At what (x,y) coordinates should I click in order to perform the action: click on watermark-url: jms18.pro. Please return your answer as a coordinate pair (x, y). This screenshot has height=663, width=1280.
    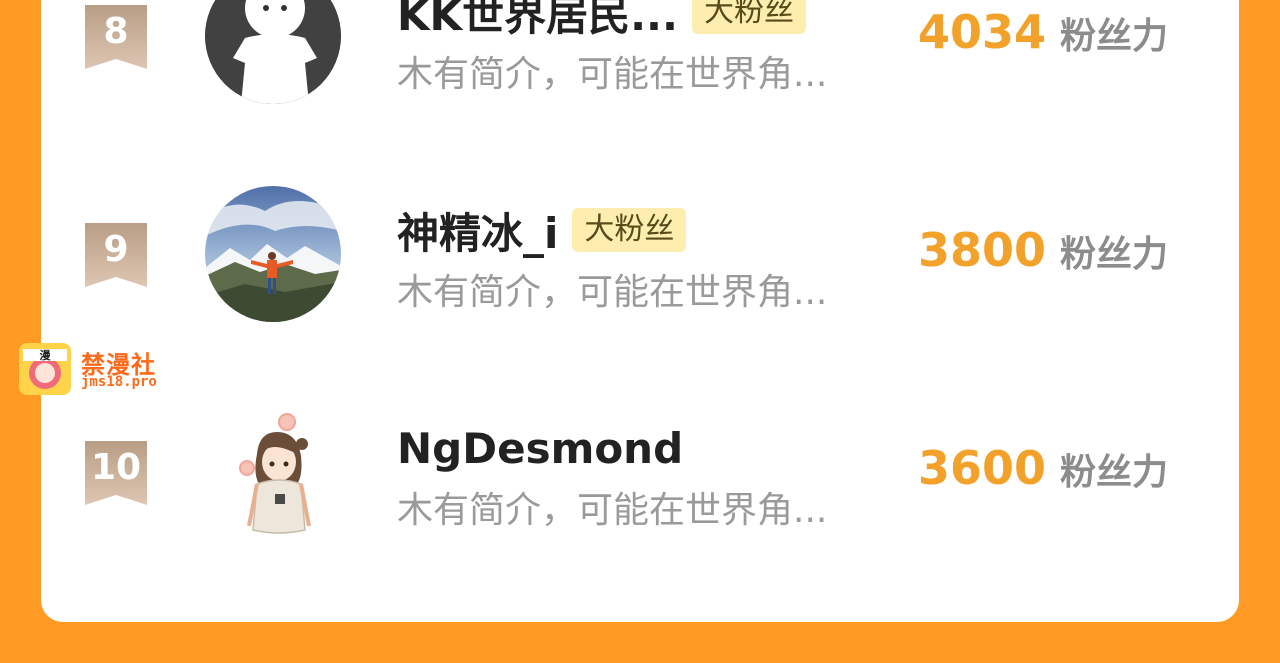
    Looking at the image, I should click on (119, 382).